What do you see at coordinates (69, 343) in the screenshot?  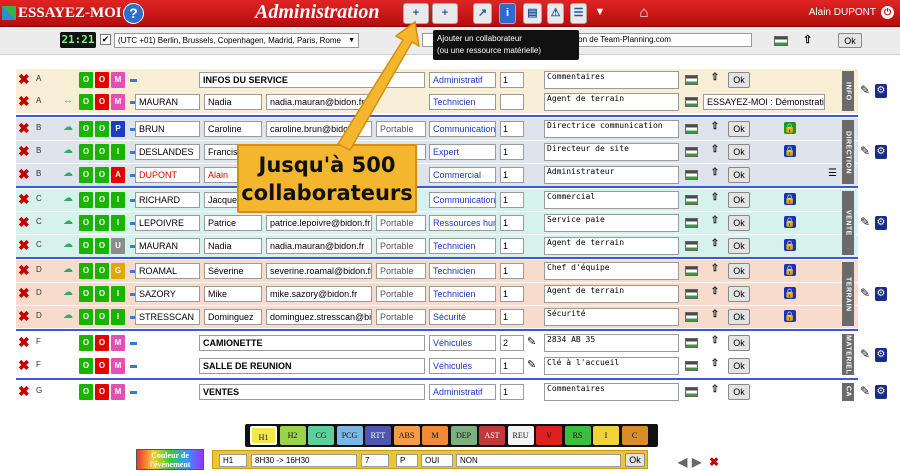 I see `link-icon` at bounding box center [69, 343].